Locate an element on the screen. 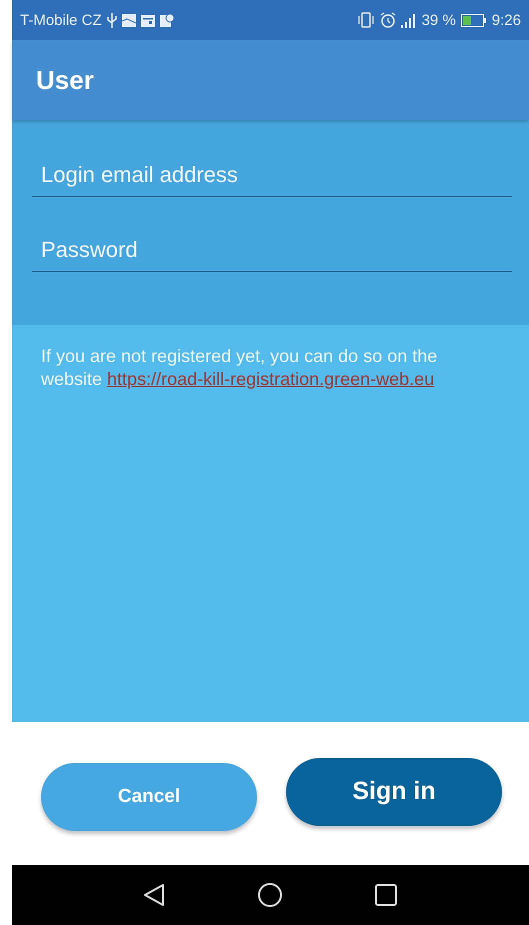  input-field: Login email address is located at coordinates (272, 177).